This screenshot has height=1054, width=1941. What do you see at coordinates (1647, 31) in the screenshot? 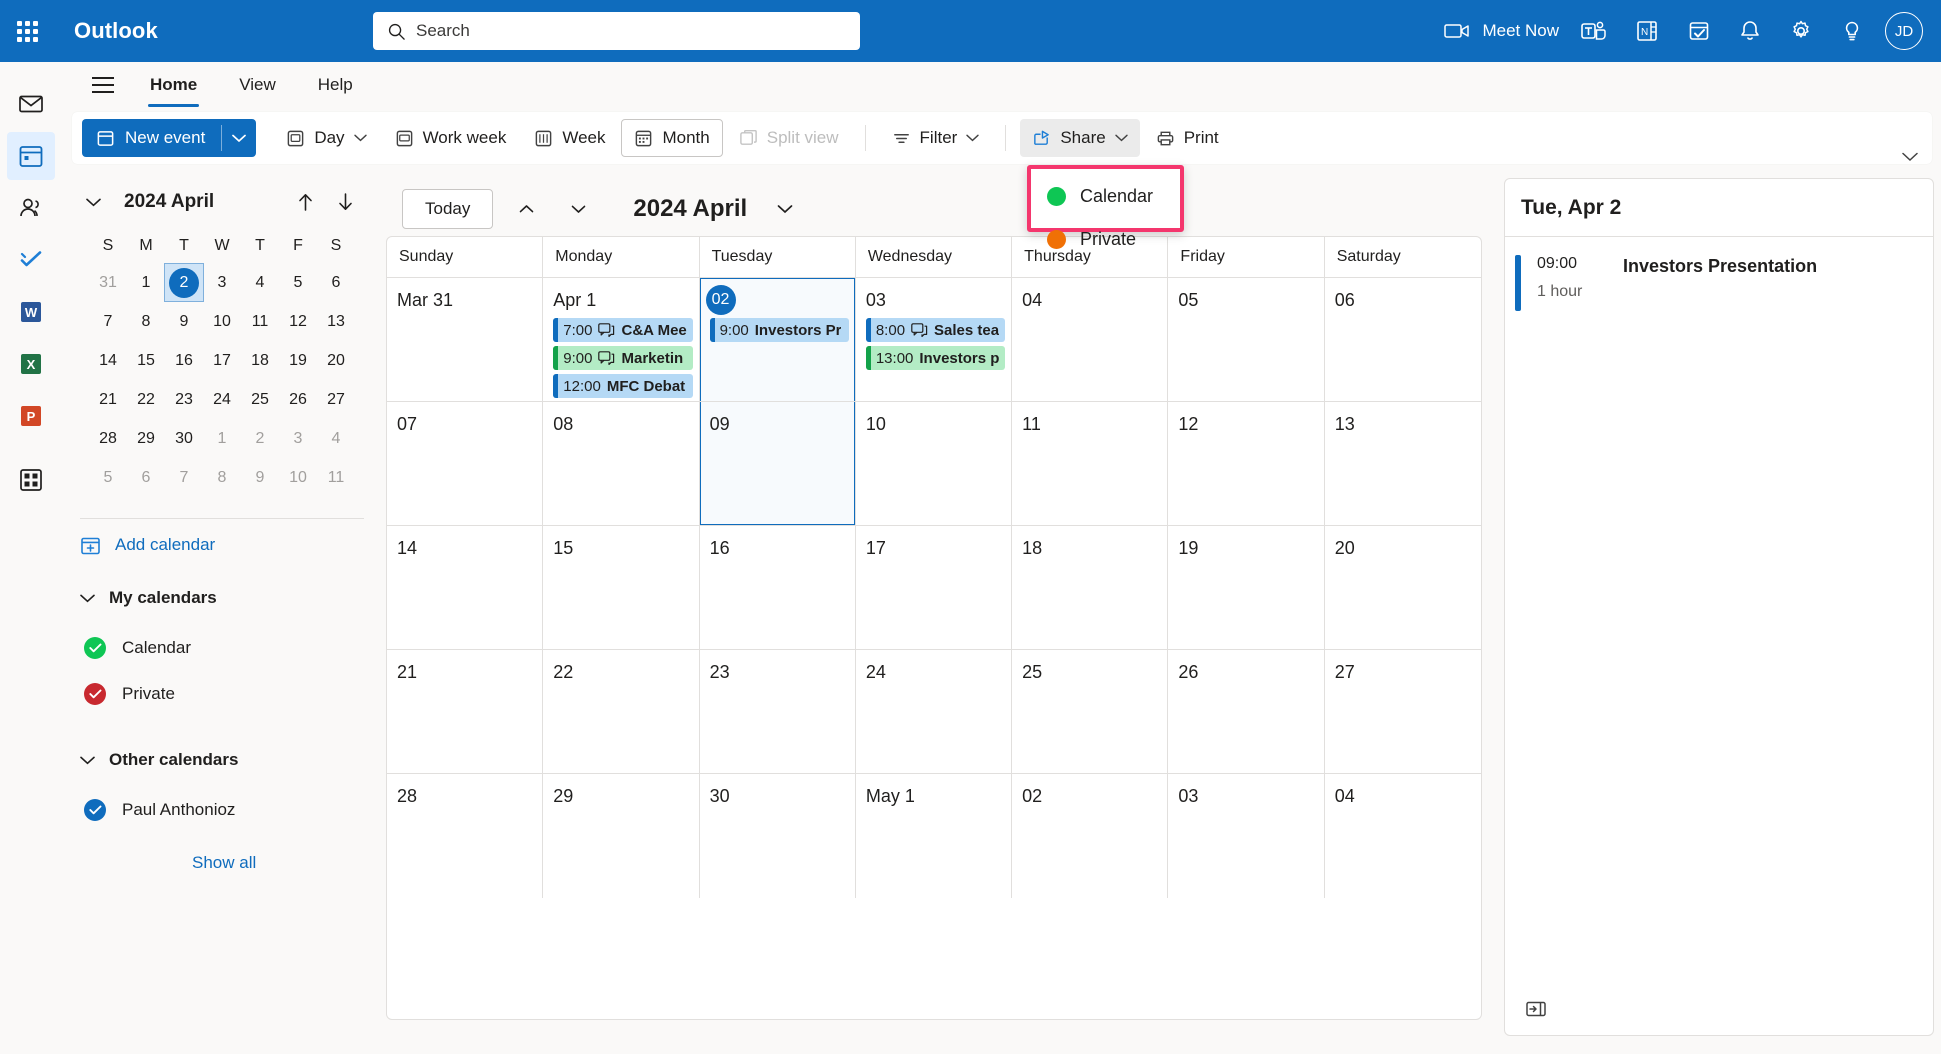
I see `onenote-icon: N` at bounding box center [1647, 31].